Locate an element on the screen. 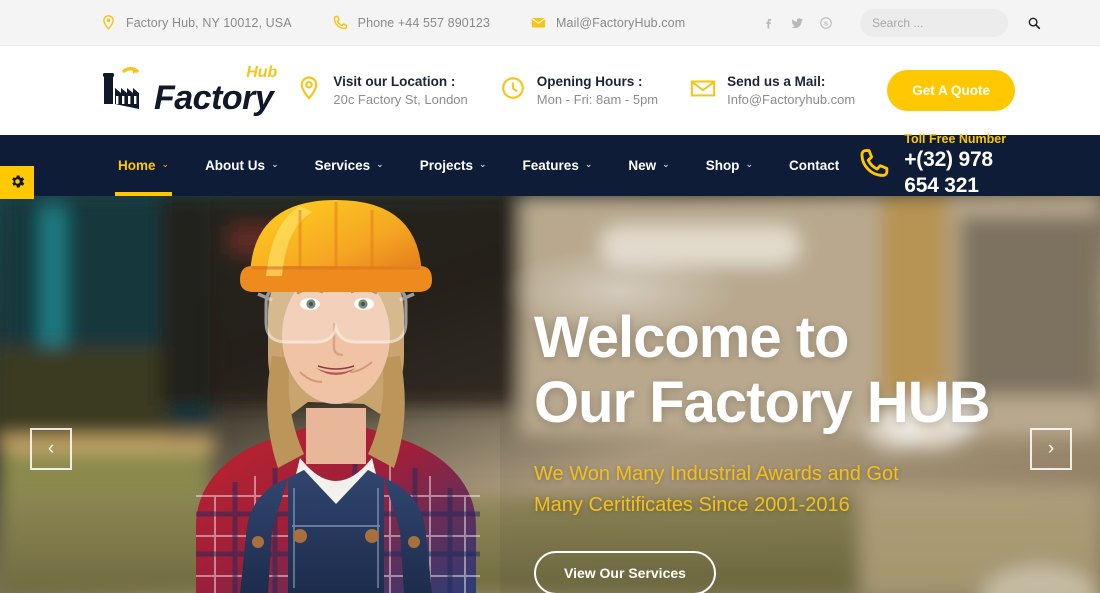  clock-icon is located at coordinates (513, 90).